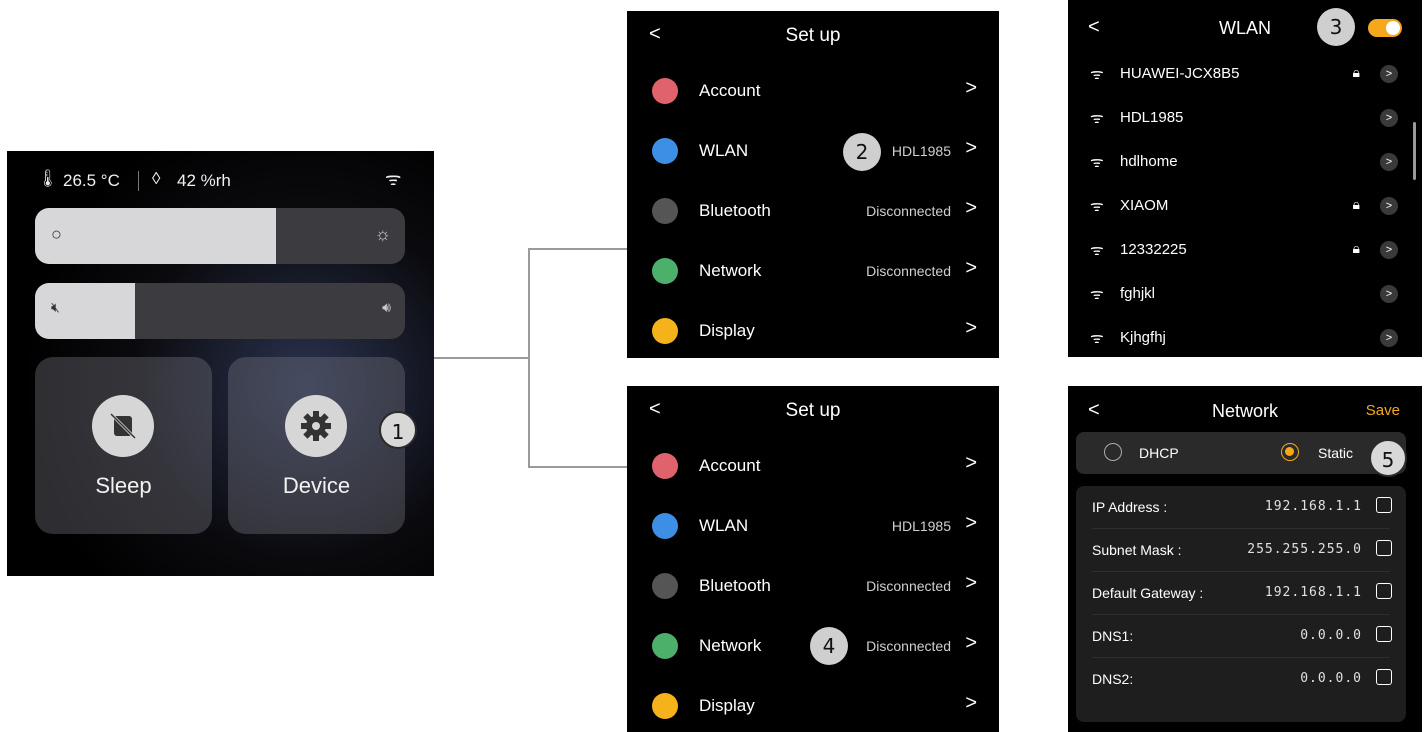 Image resolution: width=1428 pixels, height=732 pixels. Describe the element at coordinates (1245, 118) in the screenshot. I see `wifi-network-row: ᯤ HDL1985 >` at that location.